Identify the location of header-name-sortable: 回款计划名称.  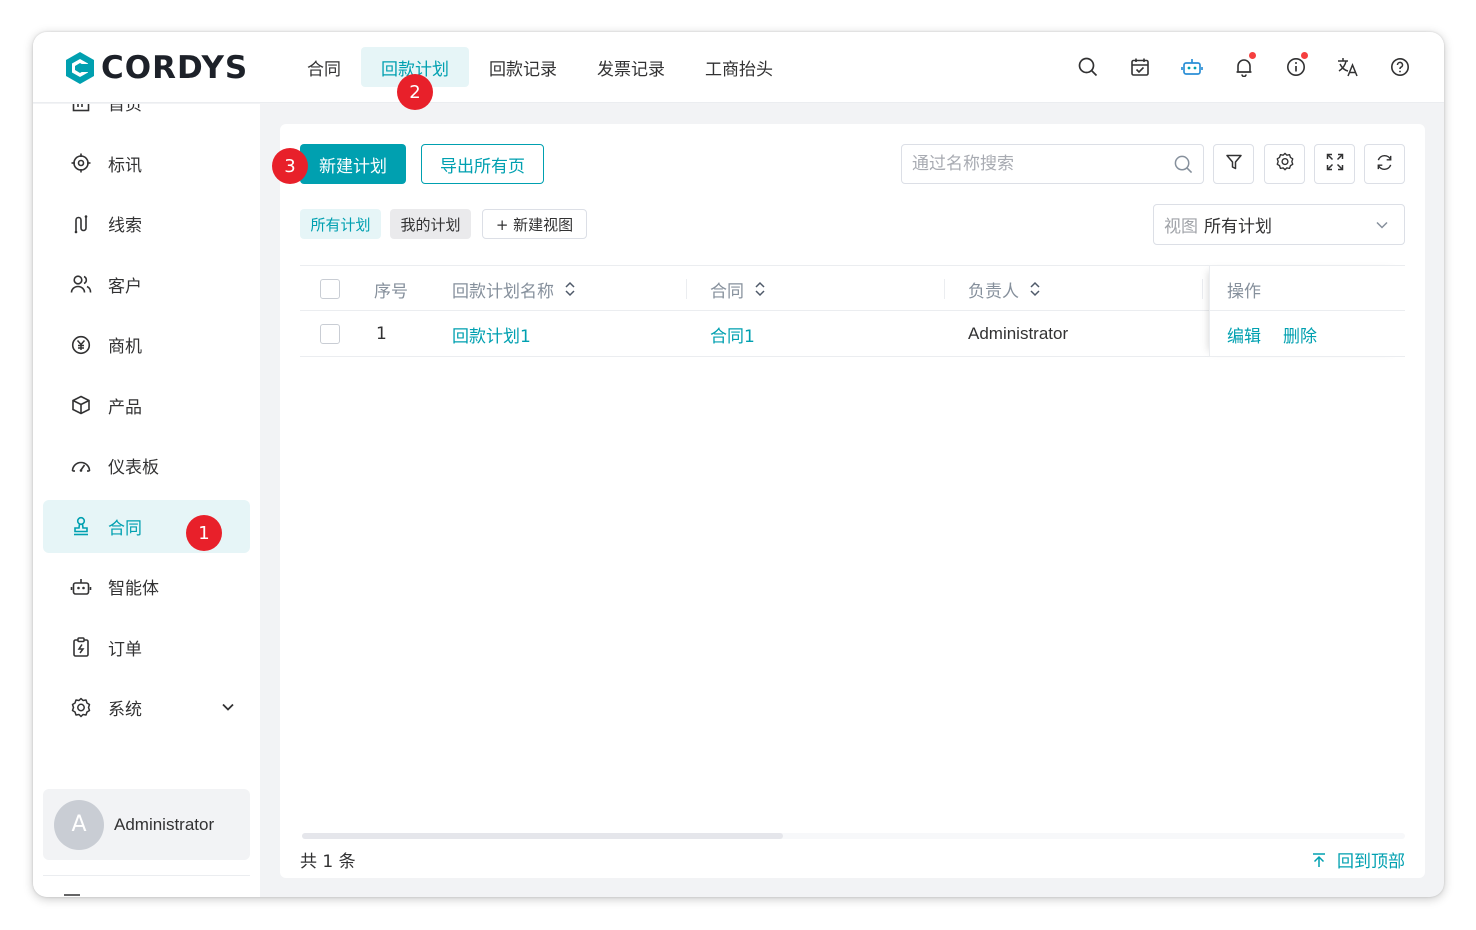
(514, 289).